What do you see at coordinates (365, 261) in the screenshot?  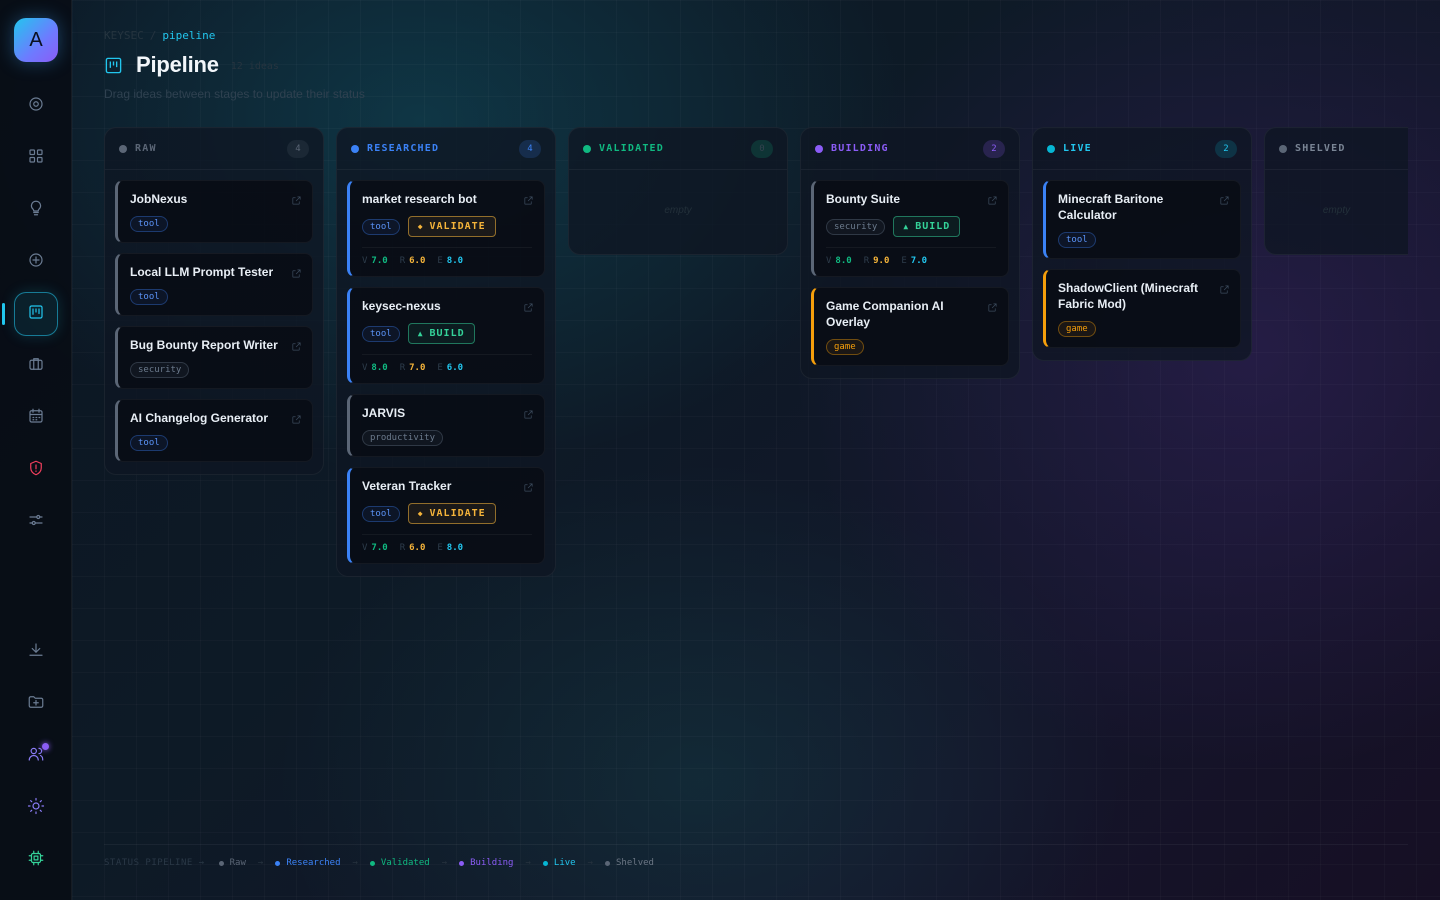 I see `score-key: V` at bounding box center [365, 261].